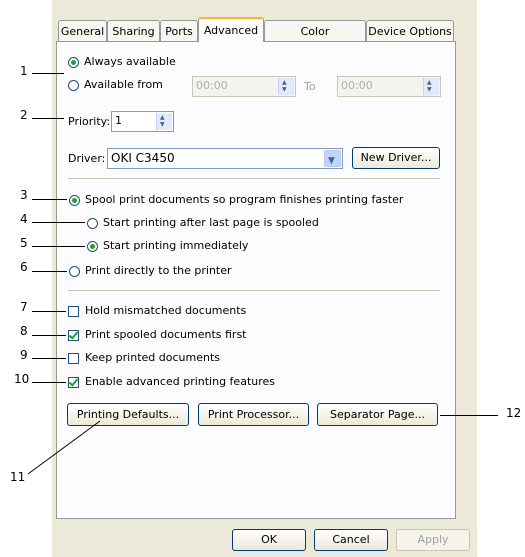  Describe the element at coordinates (64, 447) in the screenshot. I see `callout-11-leader` at that location.